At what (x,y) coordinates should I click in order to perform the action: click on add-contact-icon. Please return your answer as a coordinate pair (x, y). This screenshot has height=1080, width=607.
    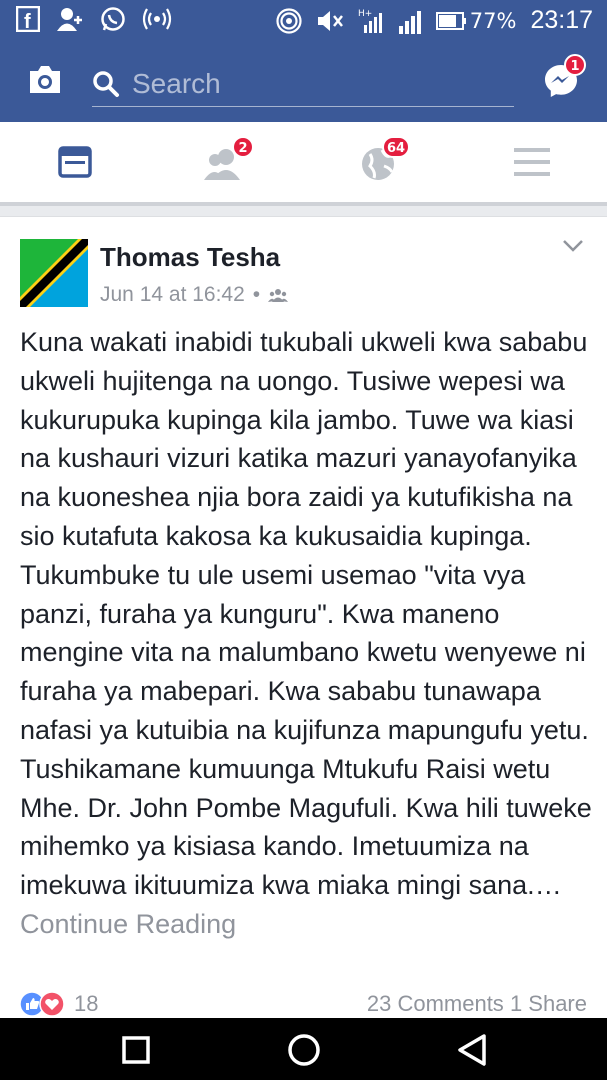
    Looking at the image, I should click on (69, 19).